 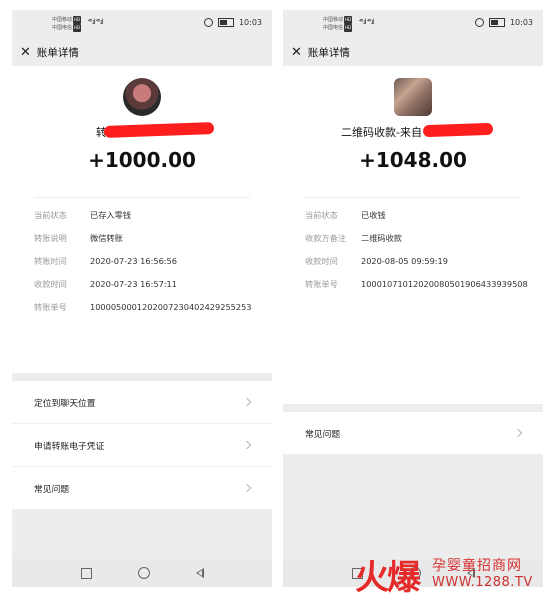 I want to click on menu-list: 定位到聊天位置 申请转账电子凭证 常见问题, so click(x=142, y=445).